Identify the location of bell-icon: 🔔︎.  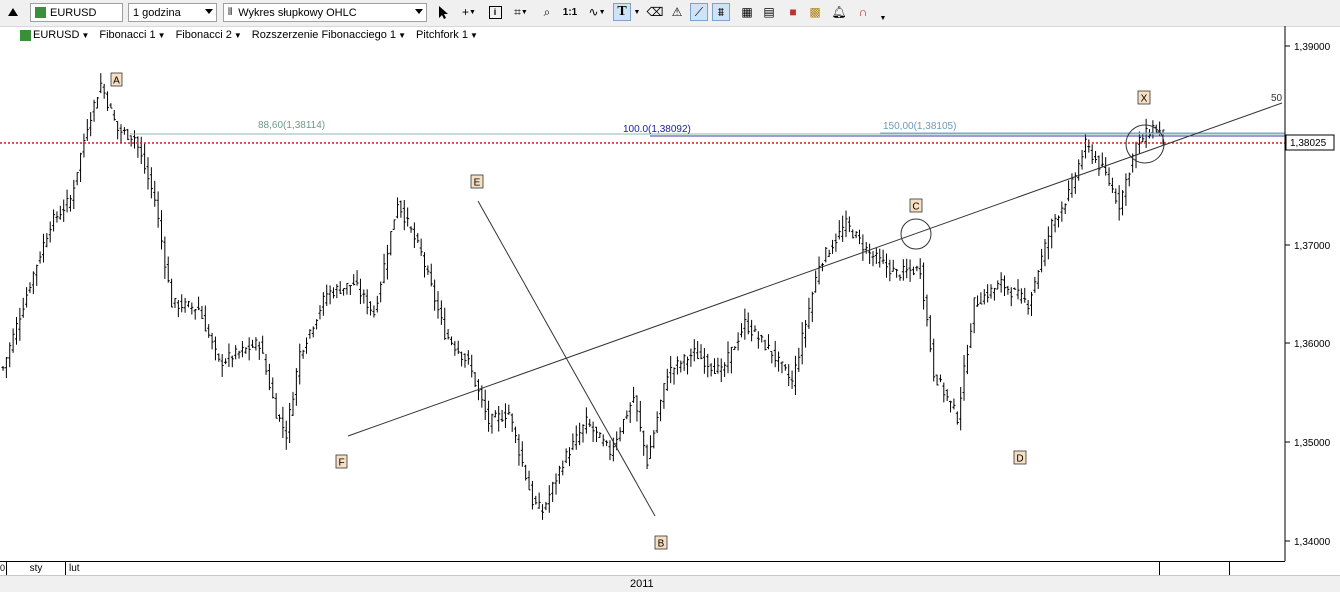
(839, 12).